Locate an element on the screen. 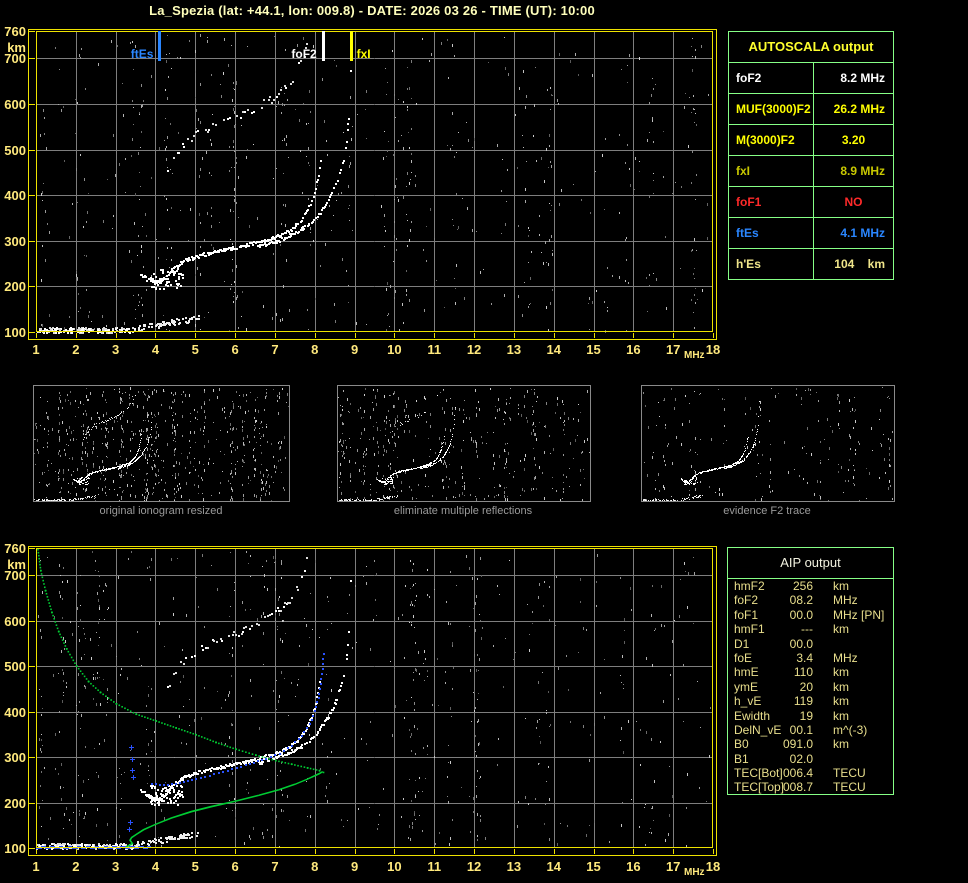  thumbnail-canvas is located at coordinates (768, 443).